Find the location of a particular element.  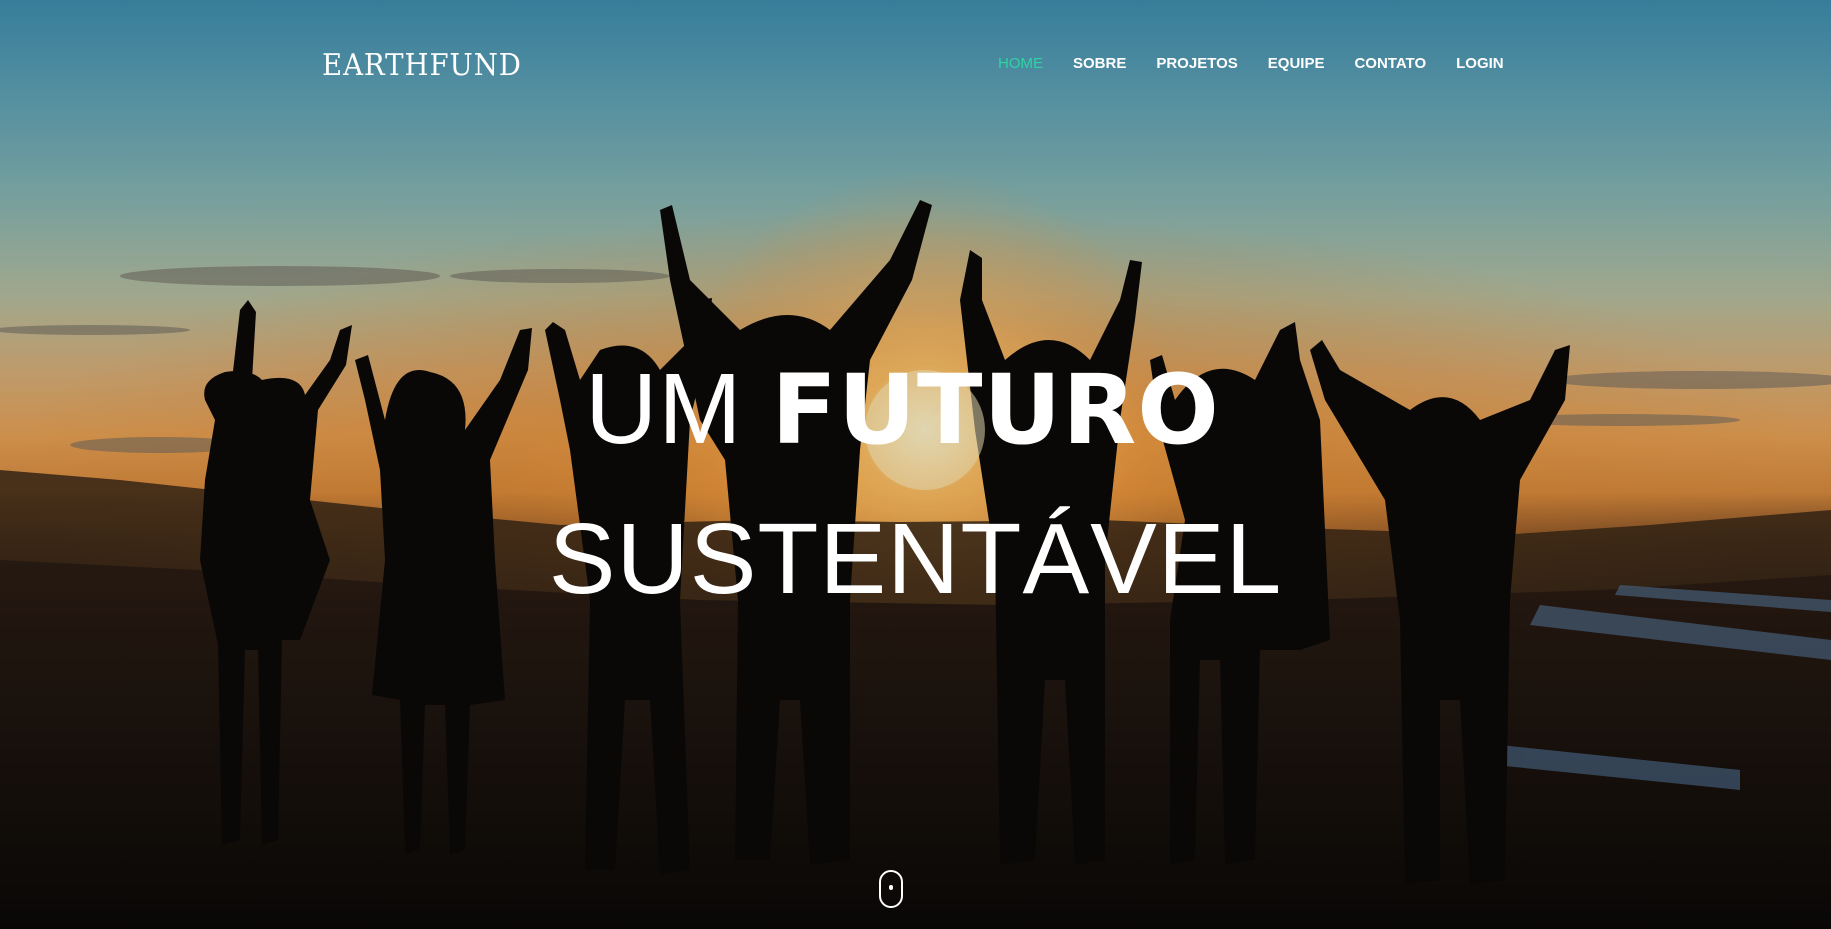

brand-logo: EARTHFUND is located at coordinates (422, 65).